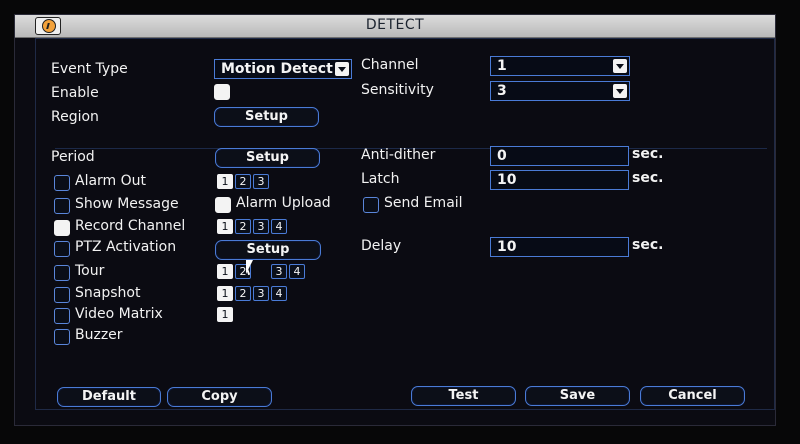 Image resolution: width=800 pixels, height=444 pixels. Describe the element at coordinates (225, 314) in the screenshot. I see `video-matrix-channel-1: 1` at that location.